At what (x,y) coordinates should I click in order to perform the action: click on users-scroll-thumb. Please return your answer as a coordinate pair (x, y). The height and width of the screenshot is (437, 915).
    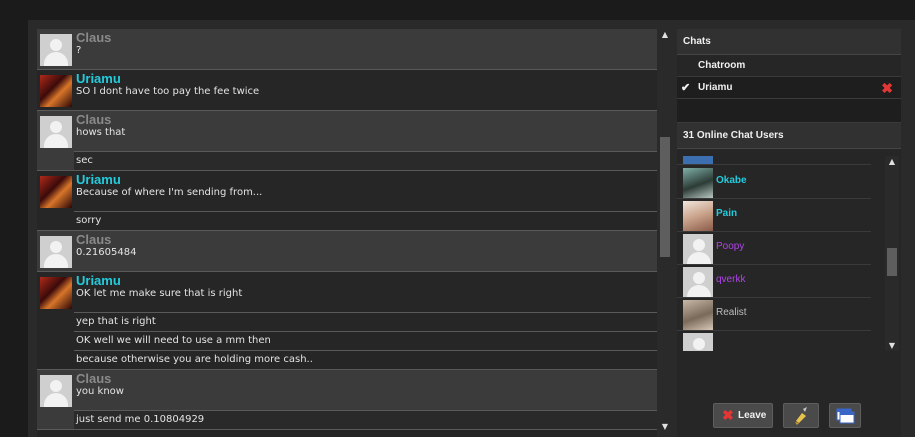
    Looking at the image, I should click on (892, 262).